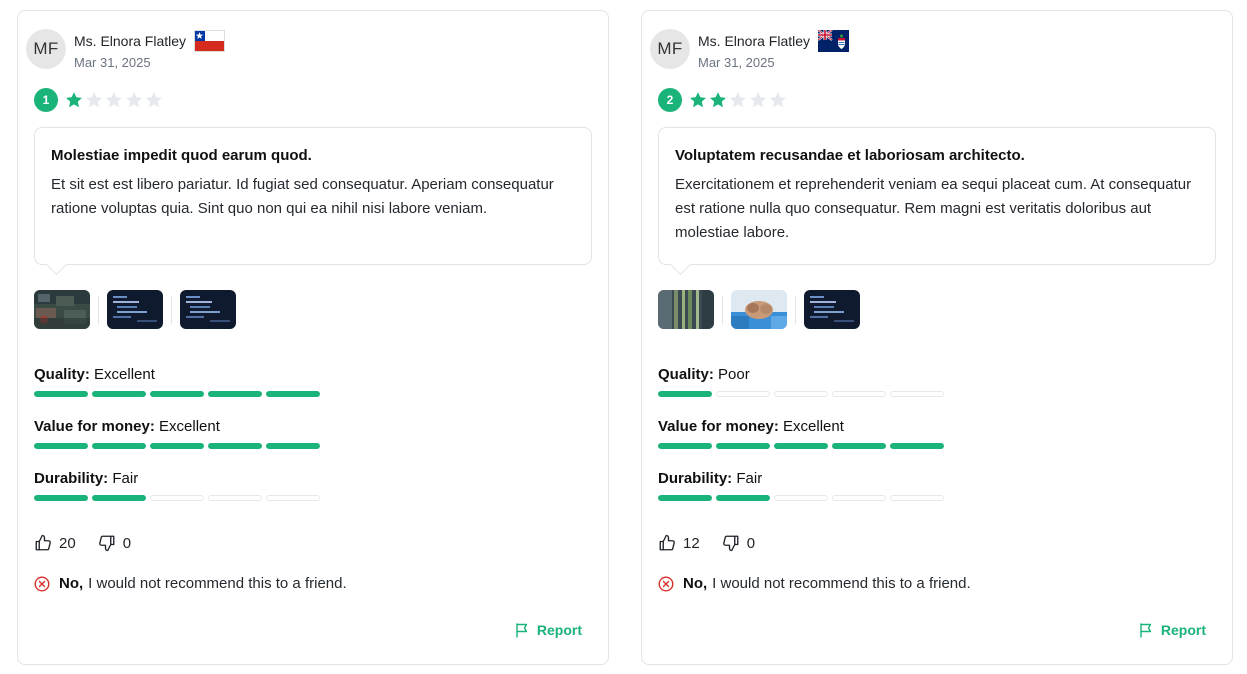  What do you see at coordinates (106, 543) in the screenshot?
I see `thumbs-down-icon` at bounding box center [106, 543].